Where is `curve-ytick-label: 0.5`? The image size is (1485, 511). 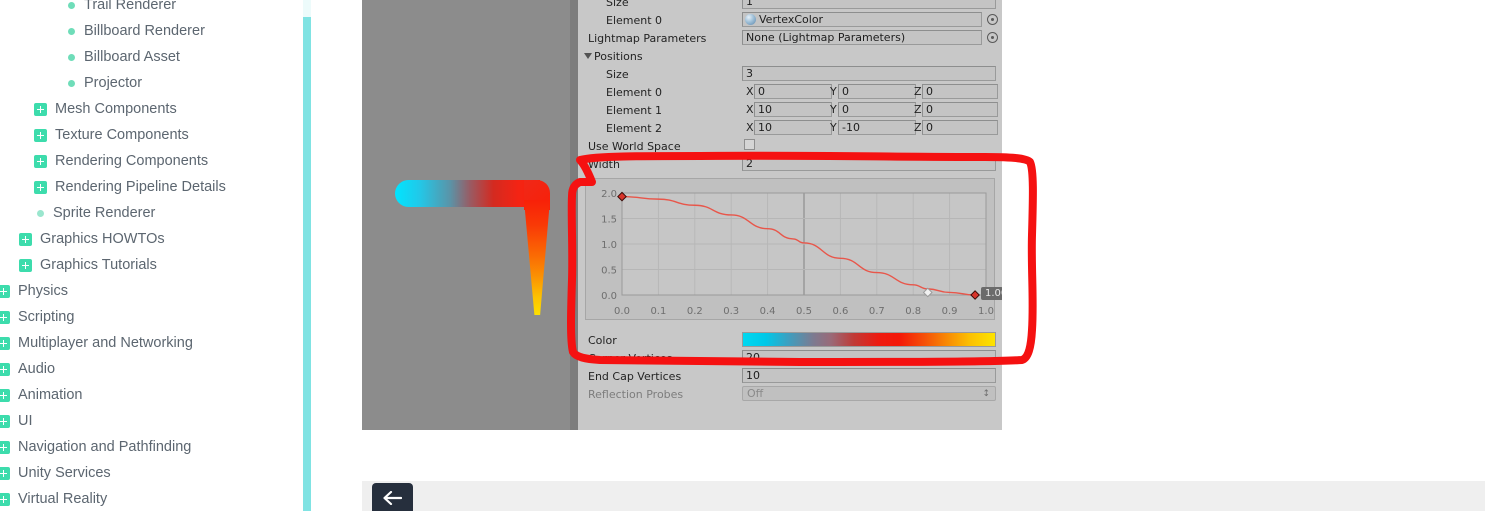
curve-ytick-label: 0.5 is located at coordinates (609, 271).